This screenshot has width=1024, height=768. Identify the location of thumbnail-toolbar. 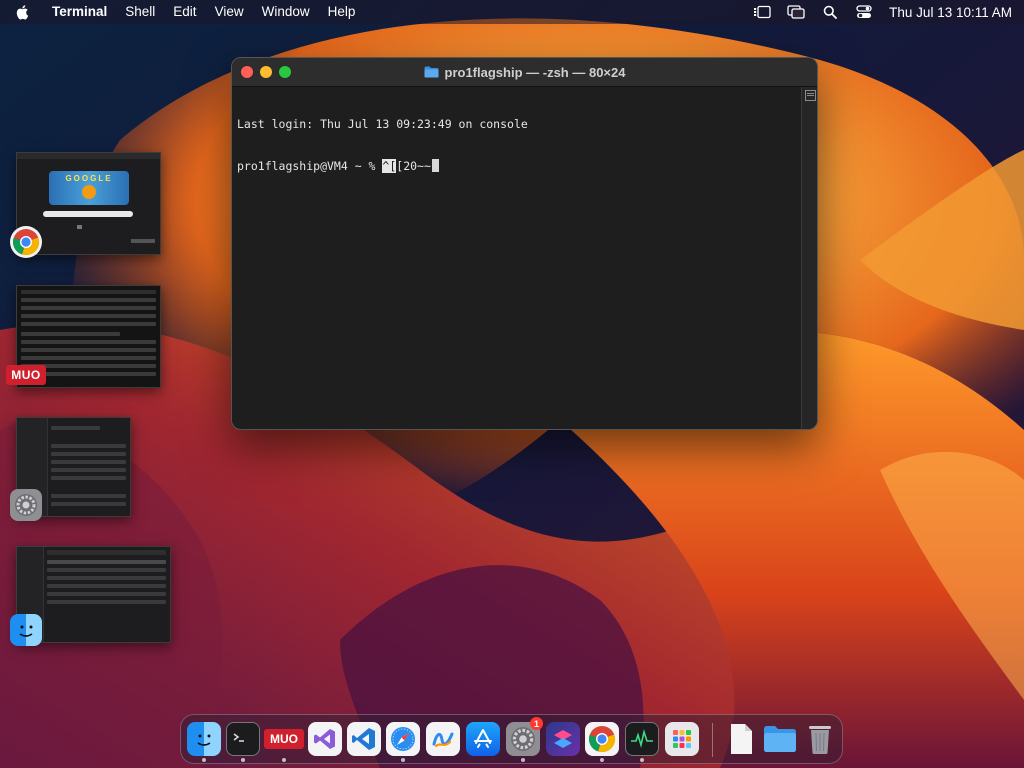
(106, 552).